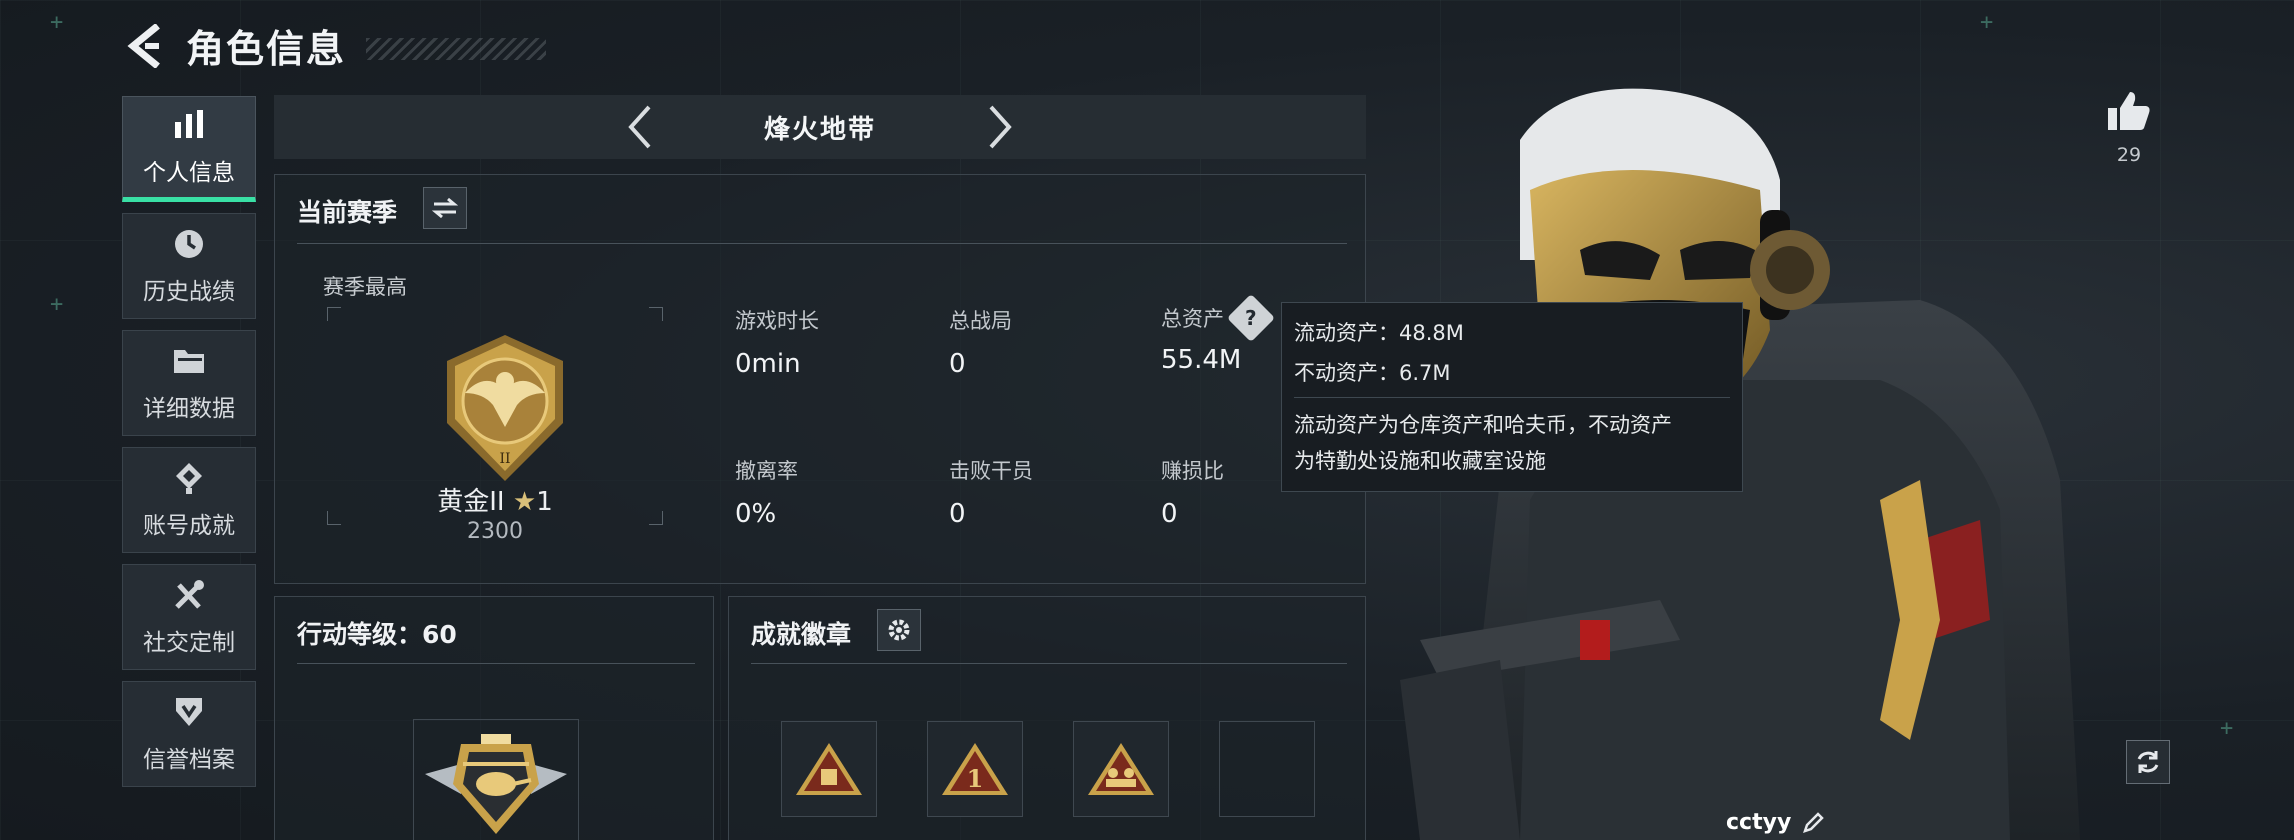 This screenshot has width=2294, height=840. Describe the element at coordinates (991, 494) in the screenshot. I see `stat-operators-defeated: 击败干员 0` at that location.